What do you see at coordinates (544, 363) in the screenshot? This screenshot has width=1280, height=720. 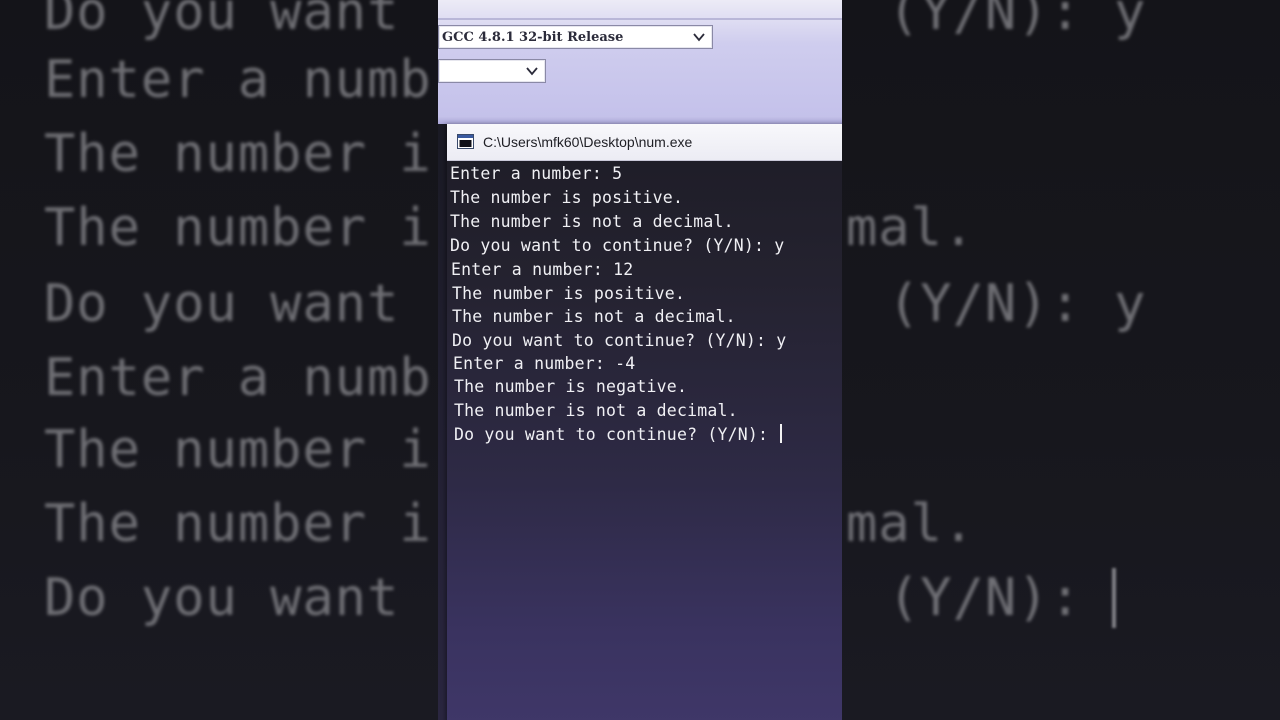 I see `console-line: Enter a number: -4` at bounding box center [544, 363].